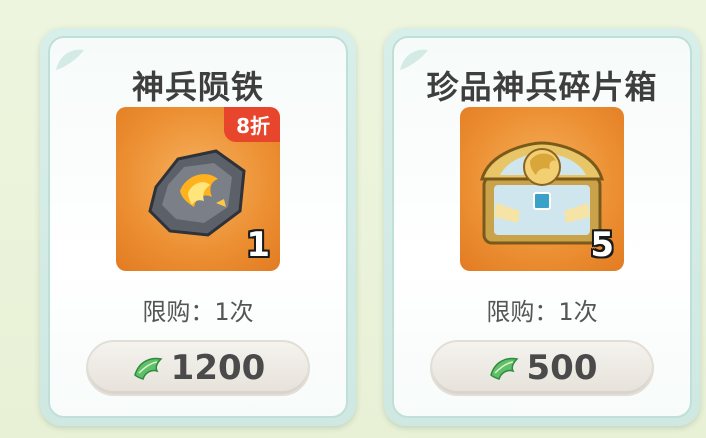  What do you see at coordinates (602, 245) in the screenshot?
I see `item-quantity: 5` at bounding box center [602, 245].